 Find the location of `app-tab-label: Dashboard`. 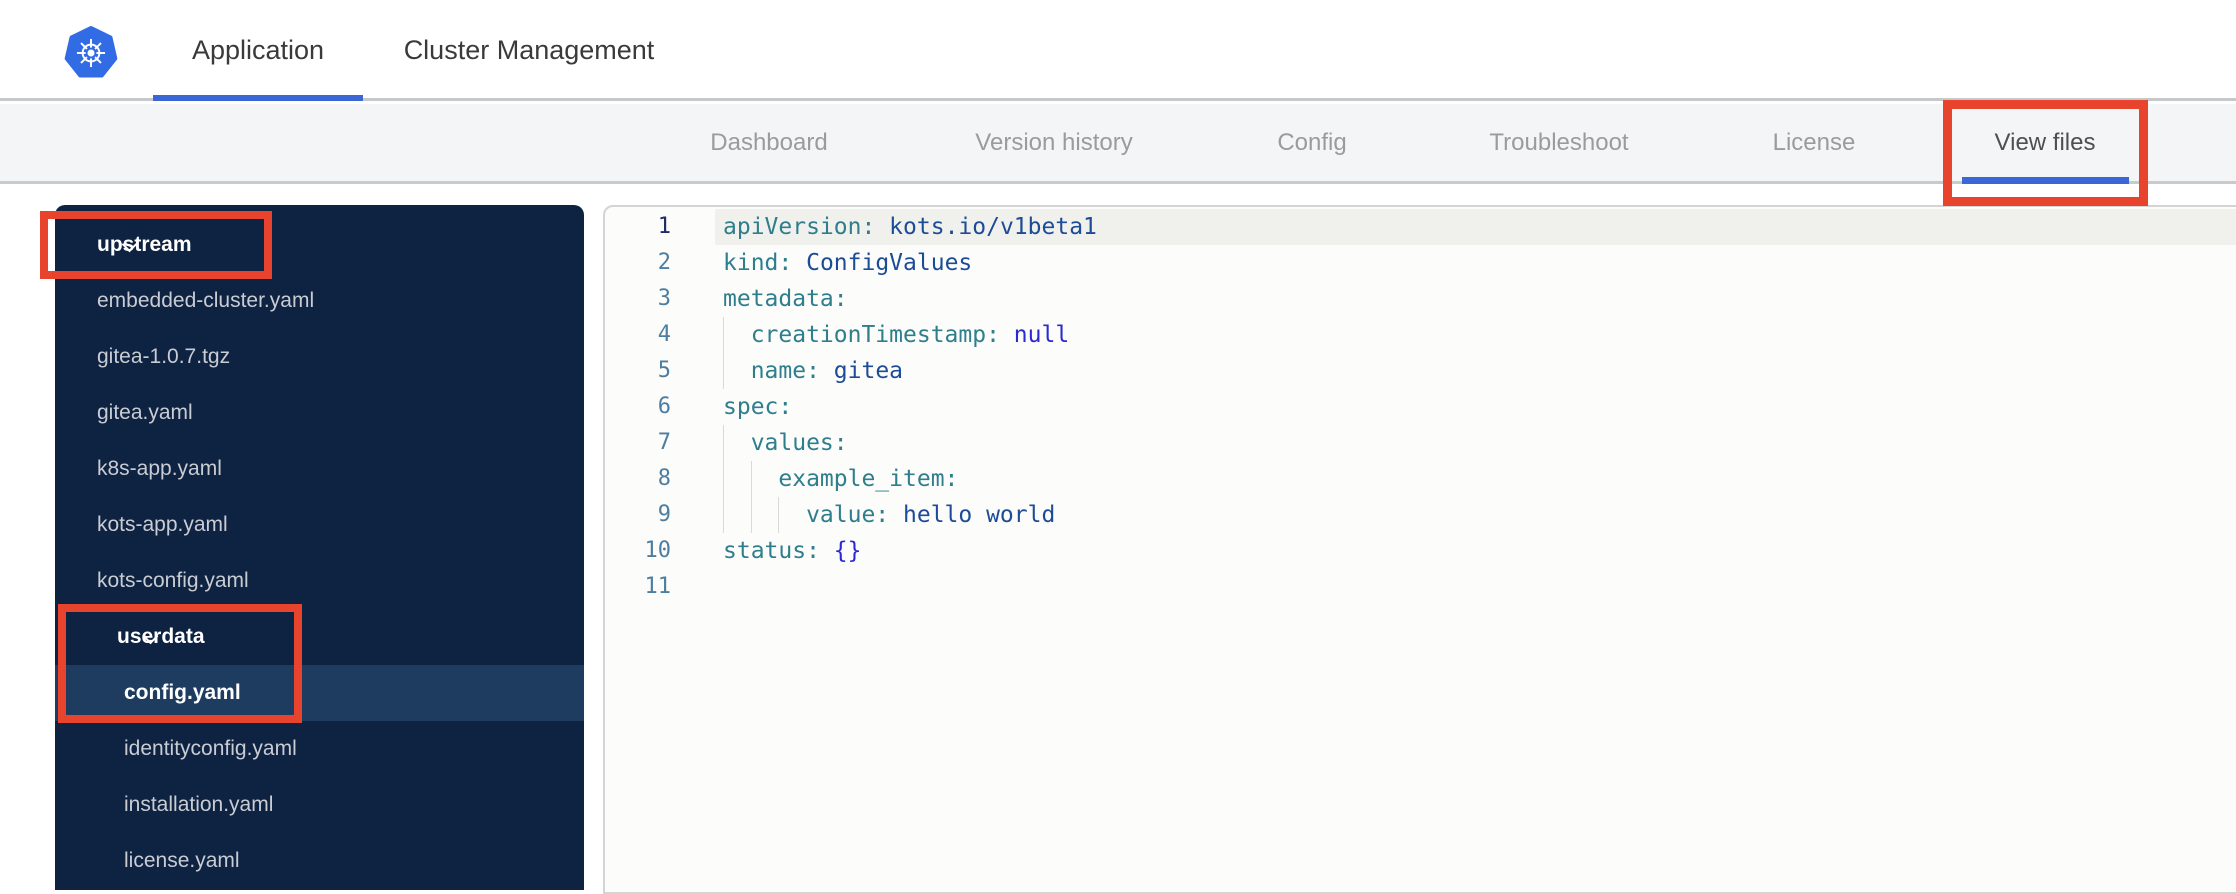

app-tab-label: Dashboard is located at coordinates (769, 142).